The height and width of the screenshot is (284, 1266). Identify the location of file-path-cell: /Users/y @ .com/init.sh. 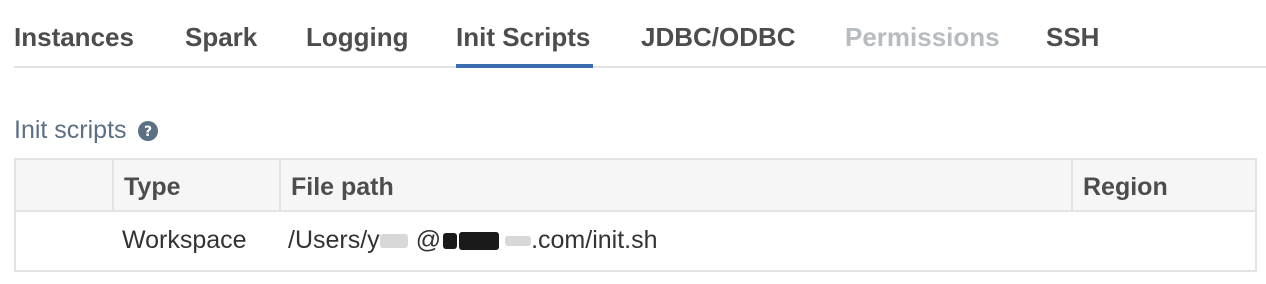
(473, 240).